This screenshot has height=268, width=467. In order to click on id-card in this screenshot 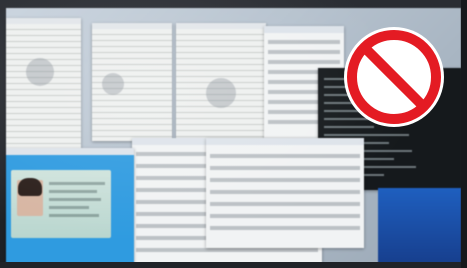, I will do `click(61, 204)`.